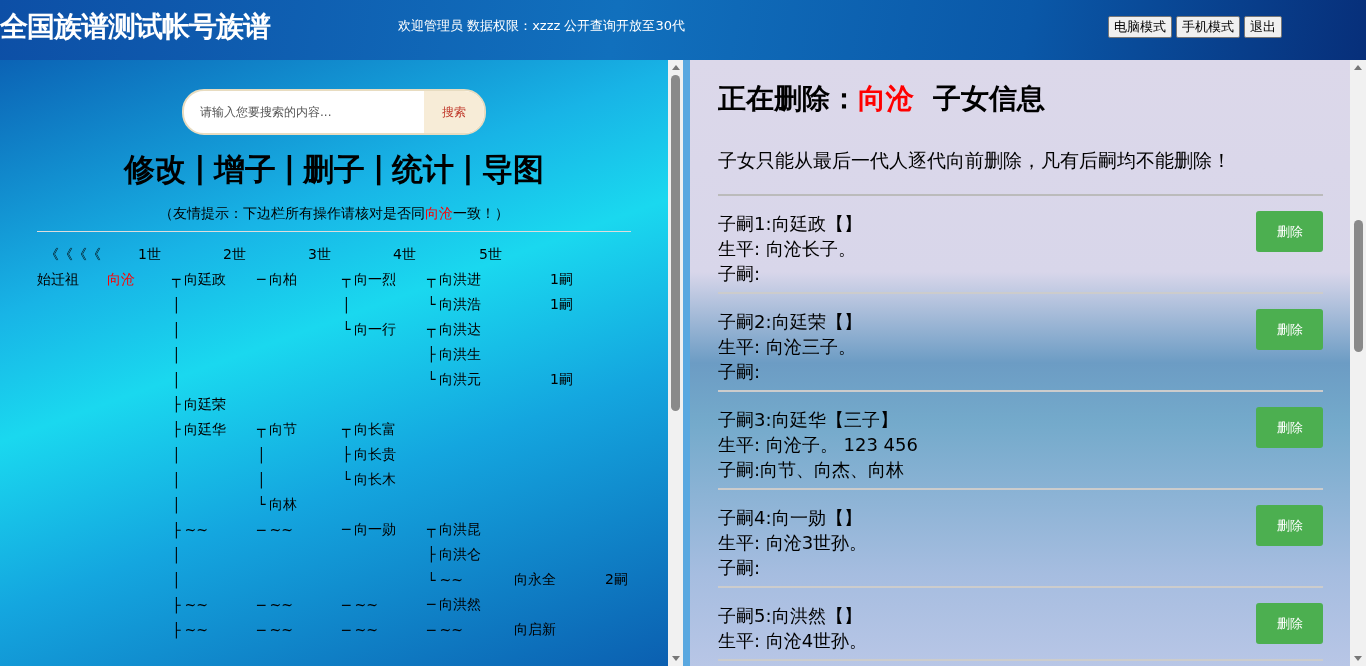 Image resolution: width=1366 pixels, height=666 pixels. Describe the element at coordinates (812, 470) in the screenshot. I see `heirs-text: 子嗣:向节、向杰、向林` at that location.